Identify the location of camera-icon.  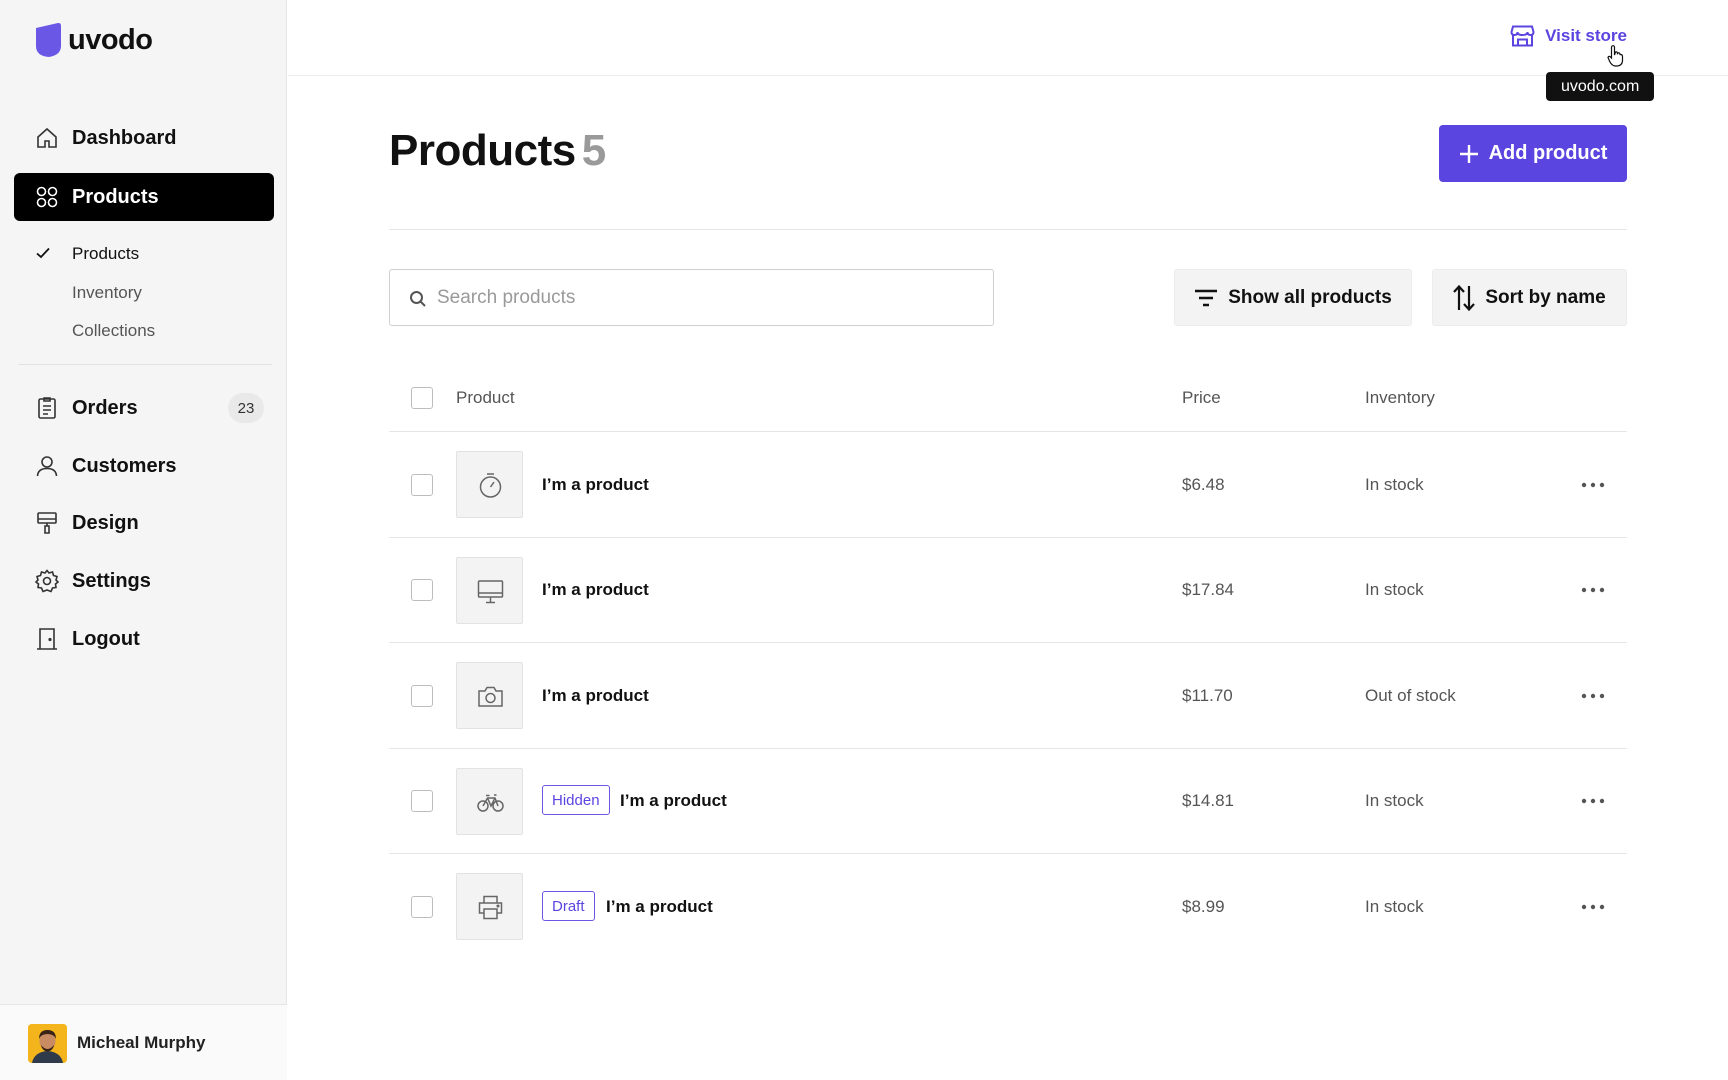
(490, 696).